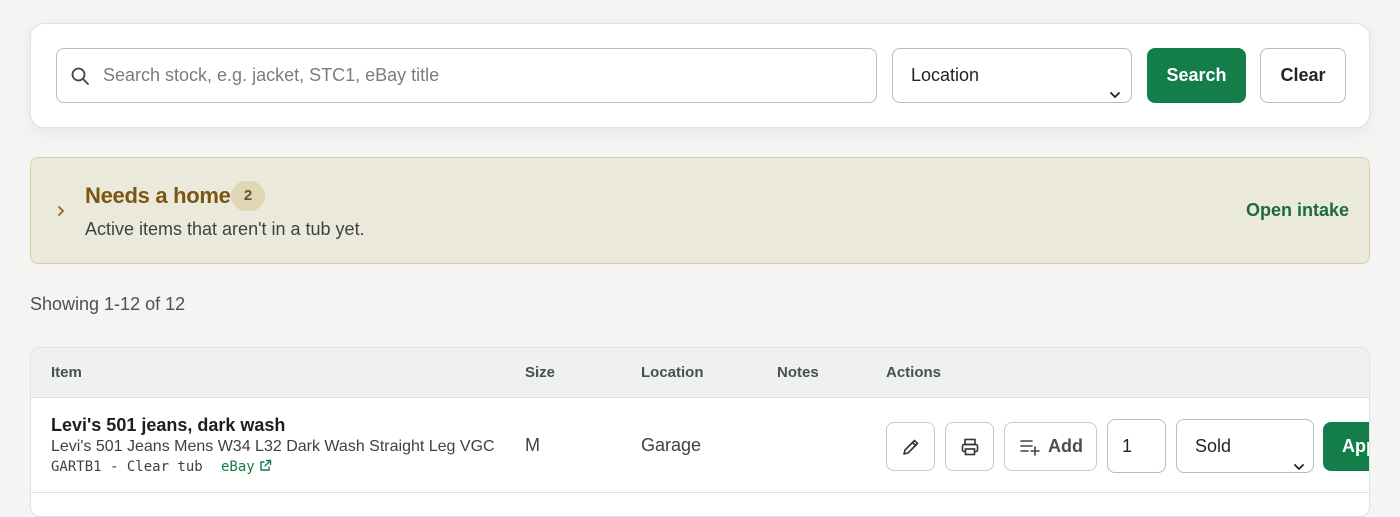  Describe the element at coordinates (238, 467) in the screenshot. I see `ebay-link-label: eBay` at that location.